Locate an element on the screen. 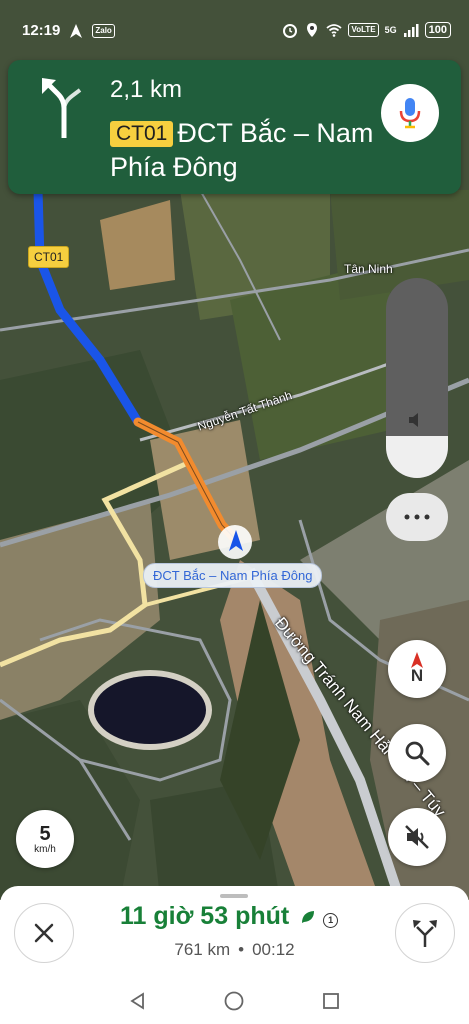  speed-unit: km/h is located at coordinates (45, 849).